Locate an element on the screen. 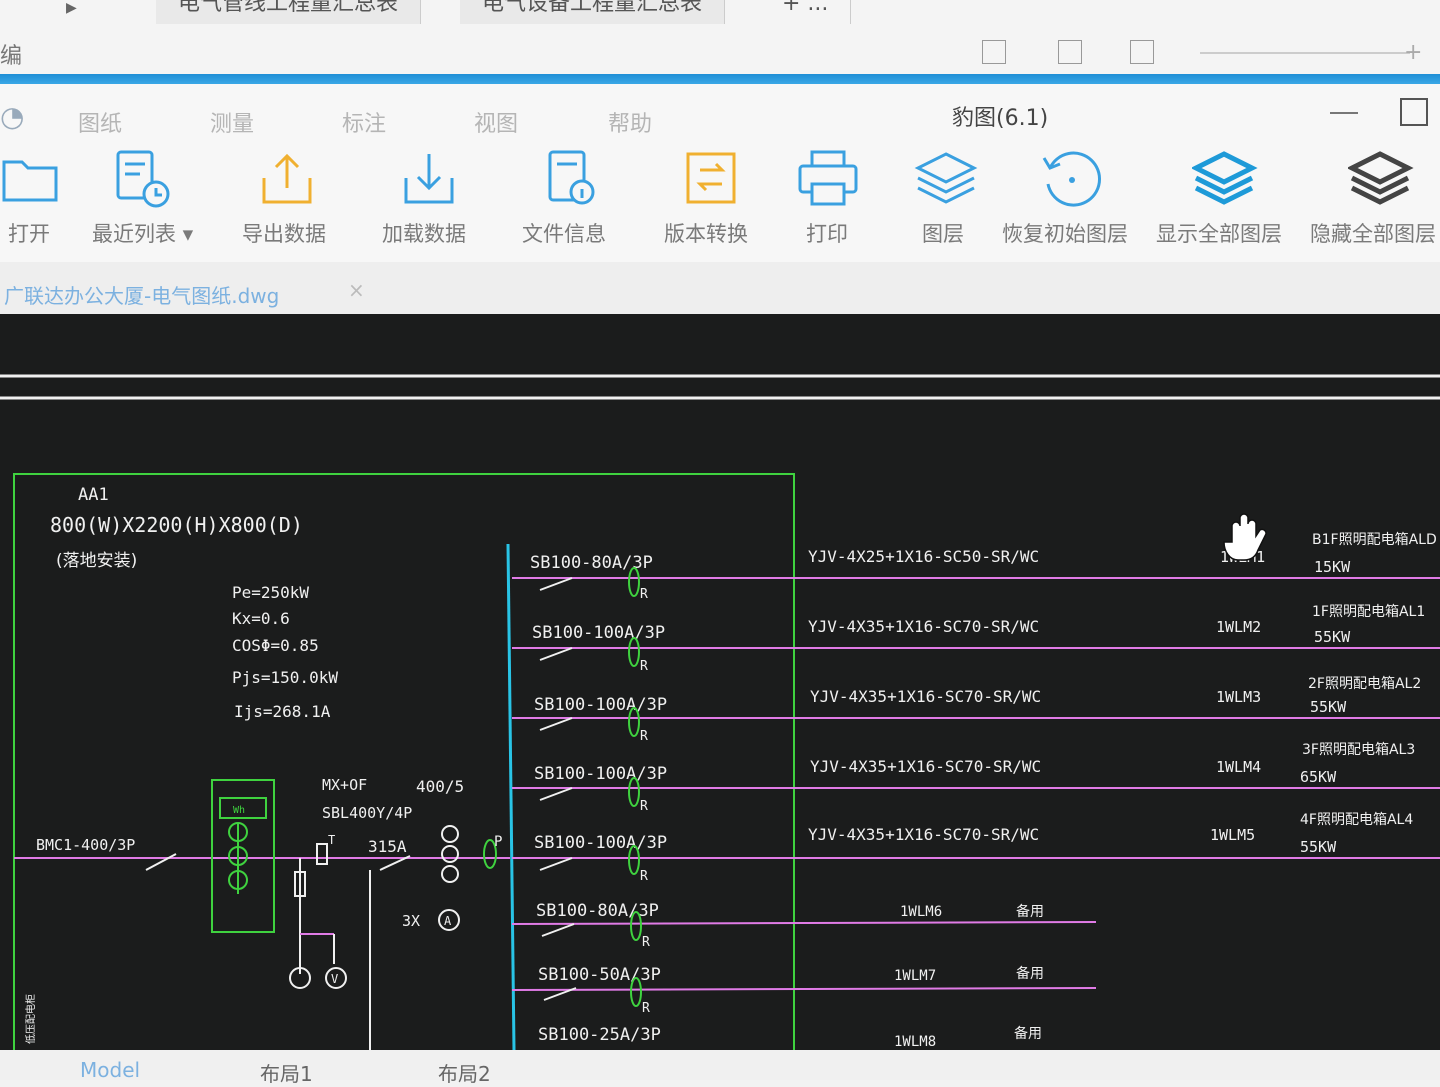 The width and height of the screenshot is (1440, 1087). version-convert-button: 版本转换 is located at coordinates (734, 201).